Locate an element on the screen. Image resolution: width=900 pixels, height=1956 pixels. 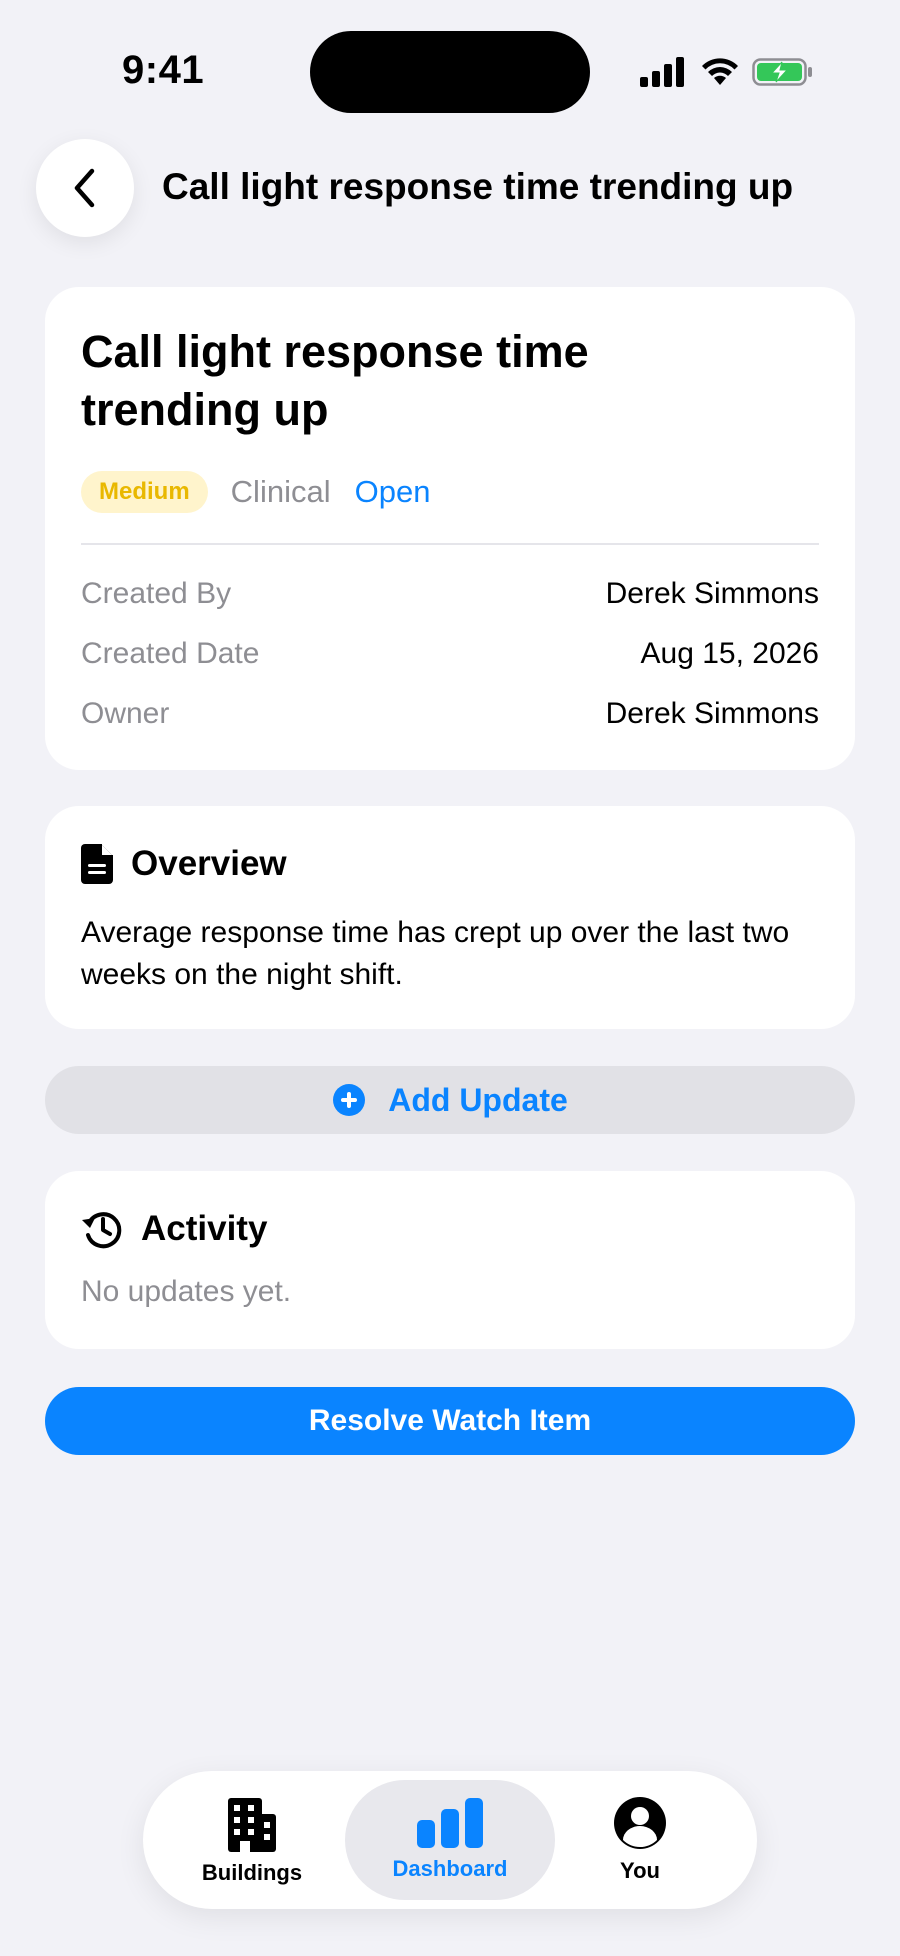
item-title: Call light response time trending up is located at coordinates (335, 380).